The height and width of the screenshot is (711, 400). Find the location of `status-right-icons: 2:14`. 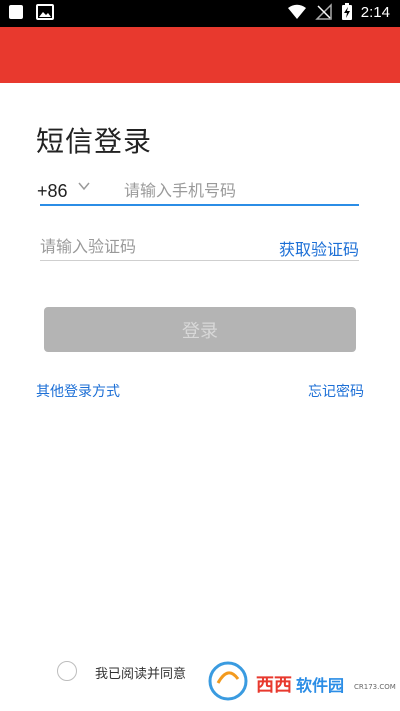

status-right-icons: 2:14 is located at coordinates (338, 12).